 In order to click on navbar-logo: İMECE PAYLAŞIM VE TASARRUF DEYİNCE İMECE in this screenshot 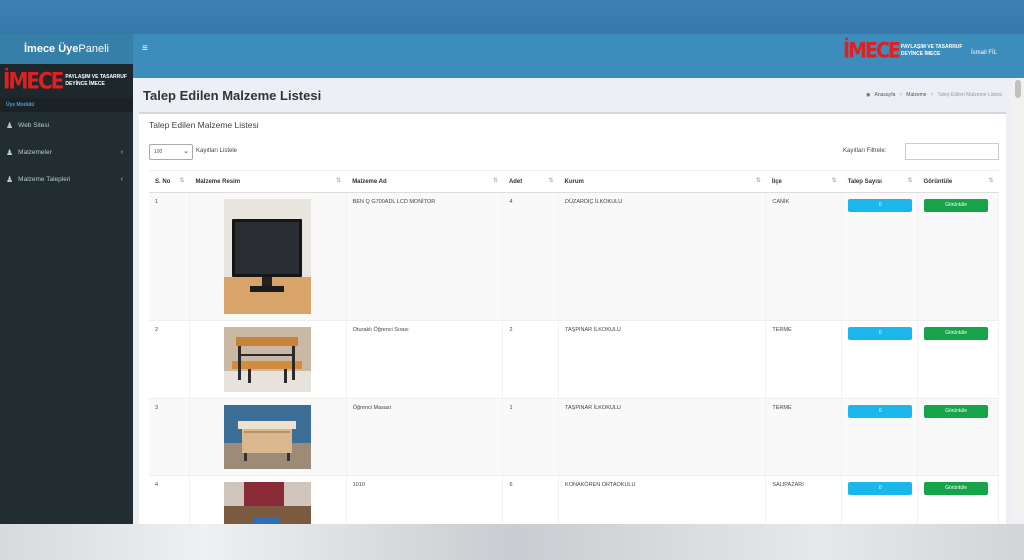, I will do `click(903, 51)`.